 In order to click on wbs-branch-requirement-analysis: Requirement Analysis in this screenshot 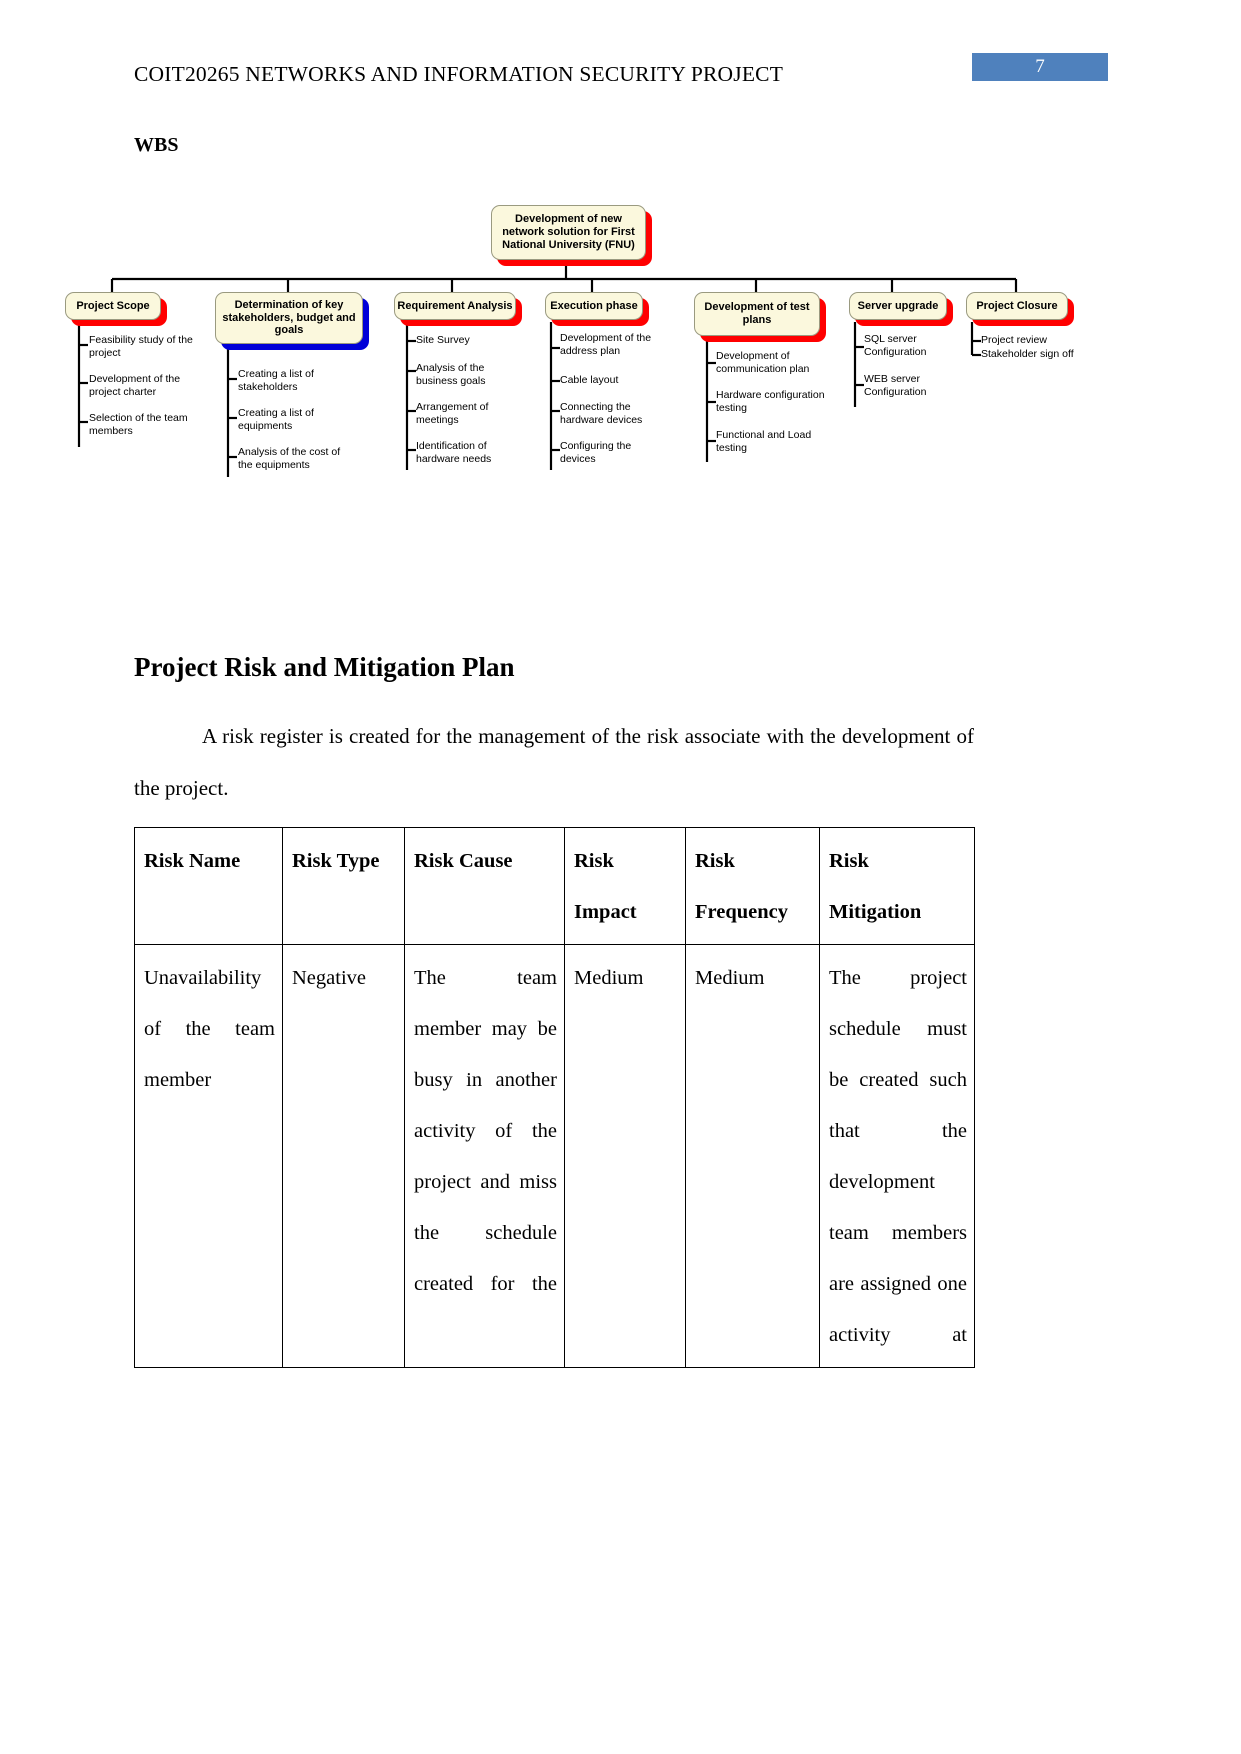, I will do `click(455, 306)`.